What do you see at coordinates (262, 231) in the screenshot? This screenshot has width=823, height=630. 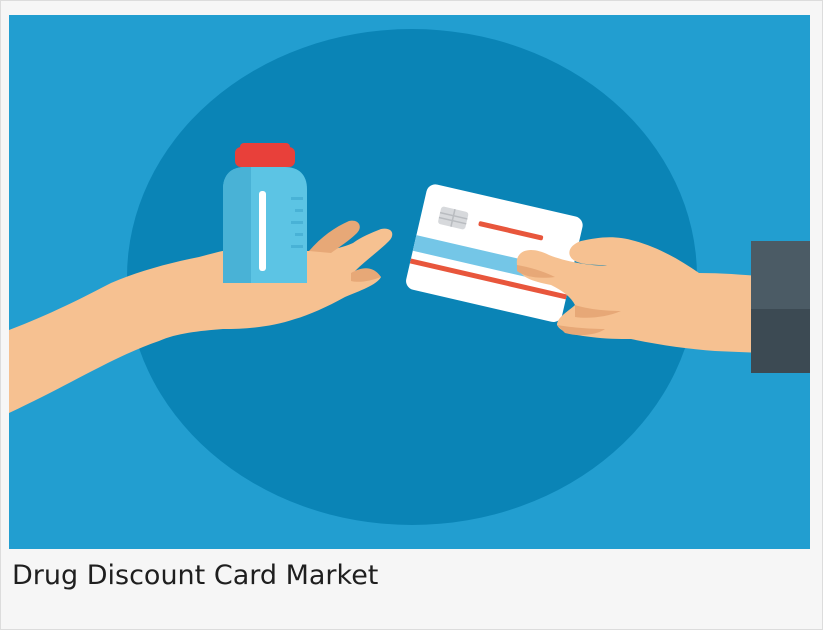 I see `bottle-highlight` at bounding box center [262, 231].